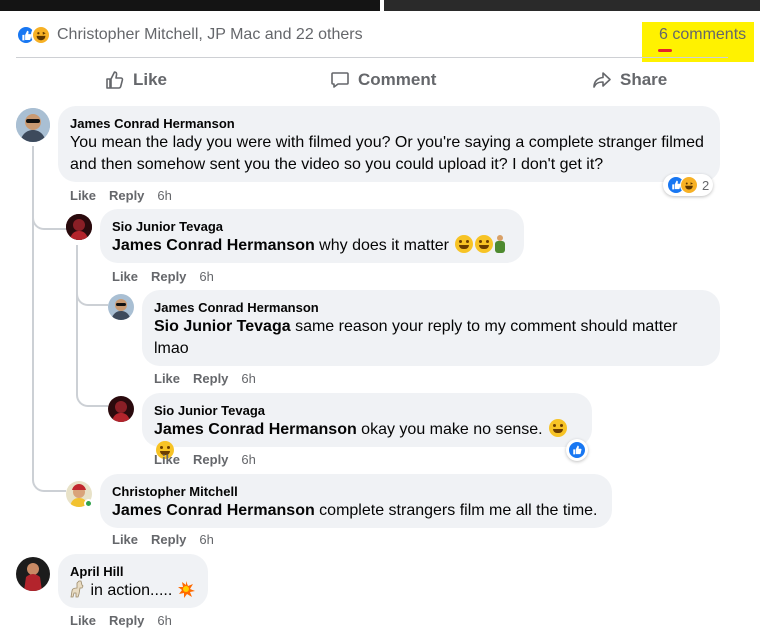  What do you see at coordinates (222, 326) in the screenshot?
I see `mention-link: Sio Junior Tevaga` at bounding box center [222, 326].